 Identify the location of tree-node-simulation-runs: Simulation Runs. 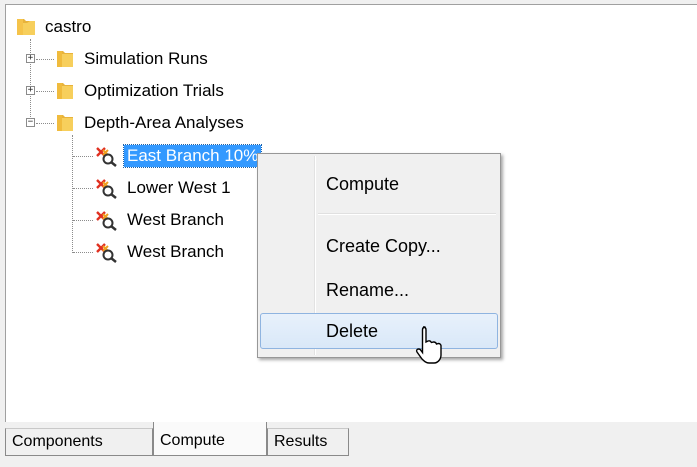
(132, 59).